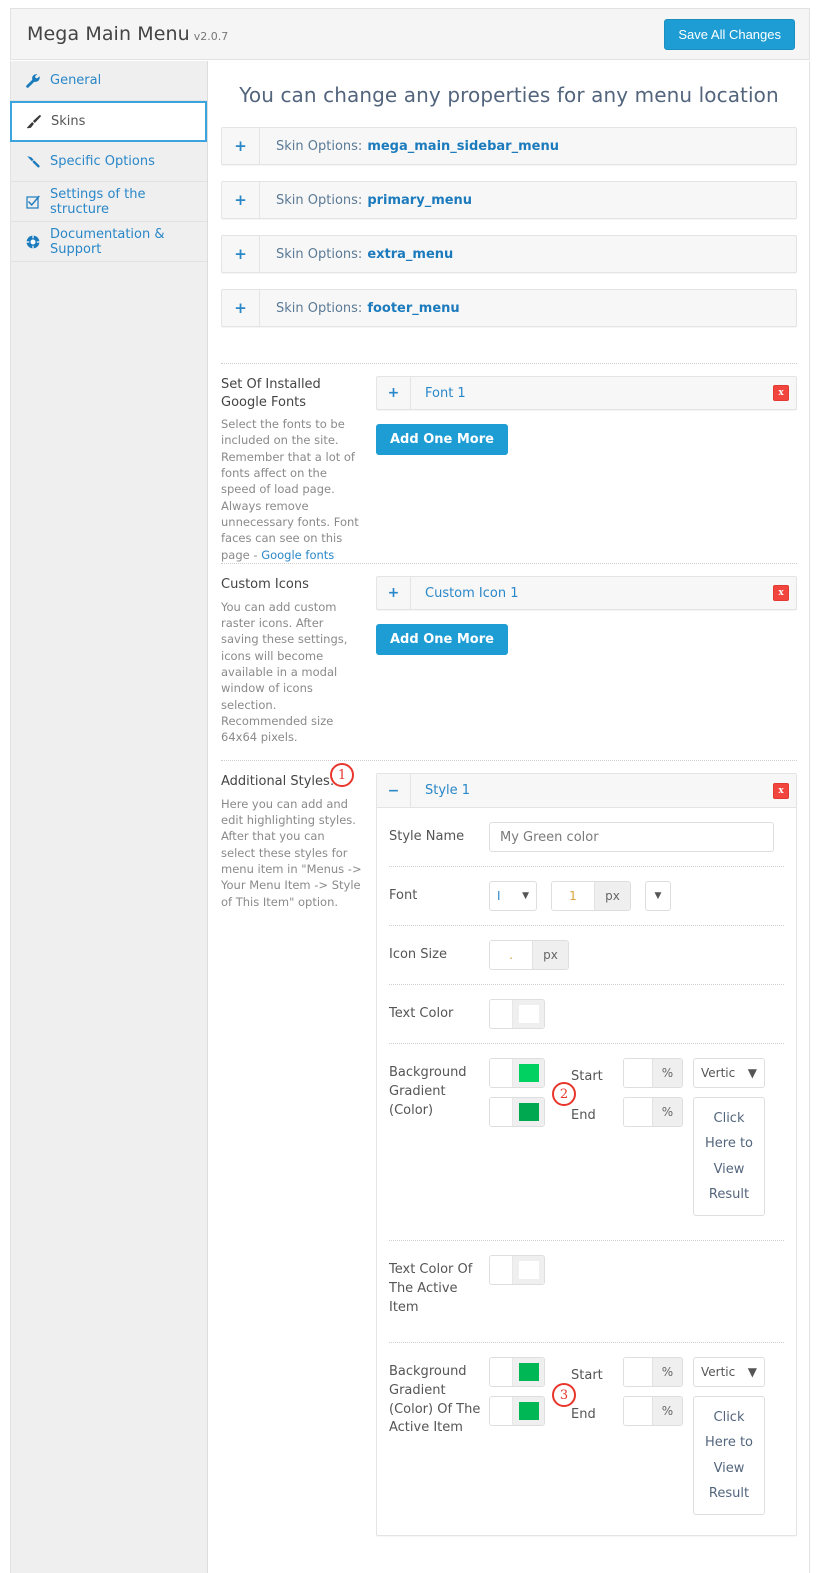  I want to click on view-result-button: Click Here to View Result, so click(729, 1157).